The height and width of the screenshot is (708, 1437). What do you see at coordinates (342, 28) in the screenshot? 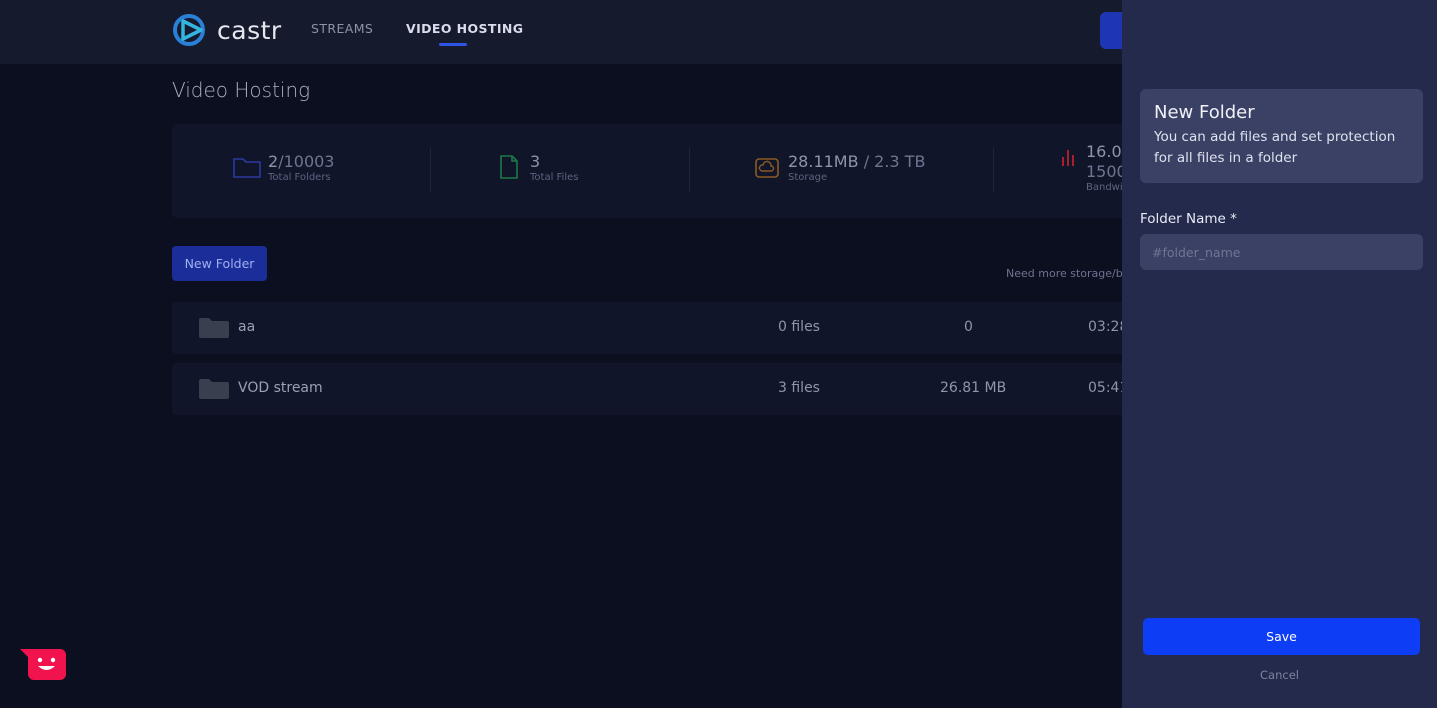
I see `nav-streams: STREAMS` at bounding box center [342, 28].